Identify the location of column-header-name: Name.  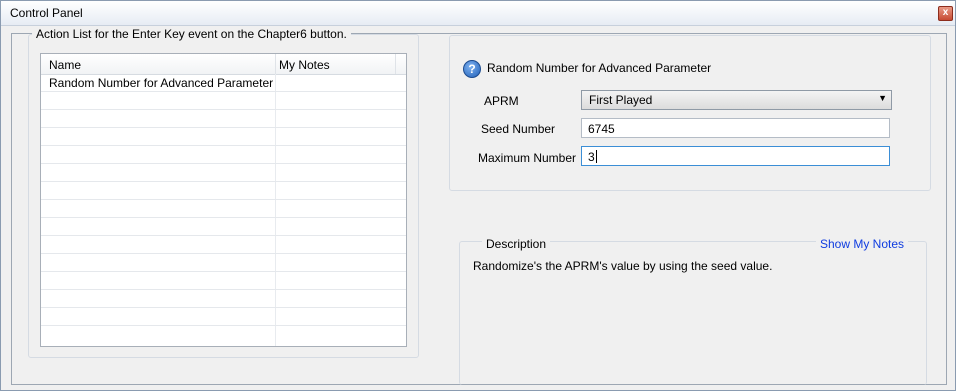
(65, 65).